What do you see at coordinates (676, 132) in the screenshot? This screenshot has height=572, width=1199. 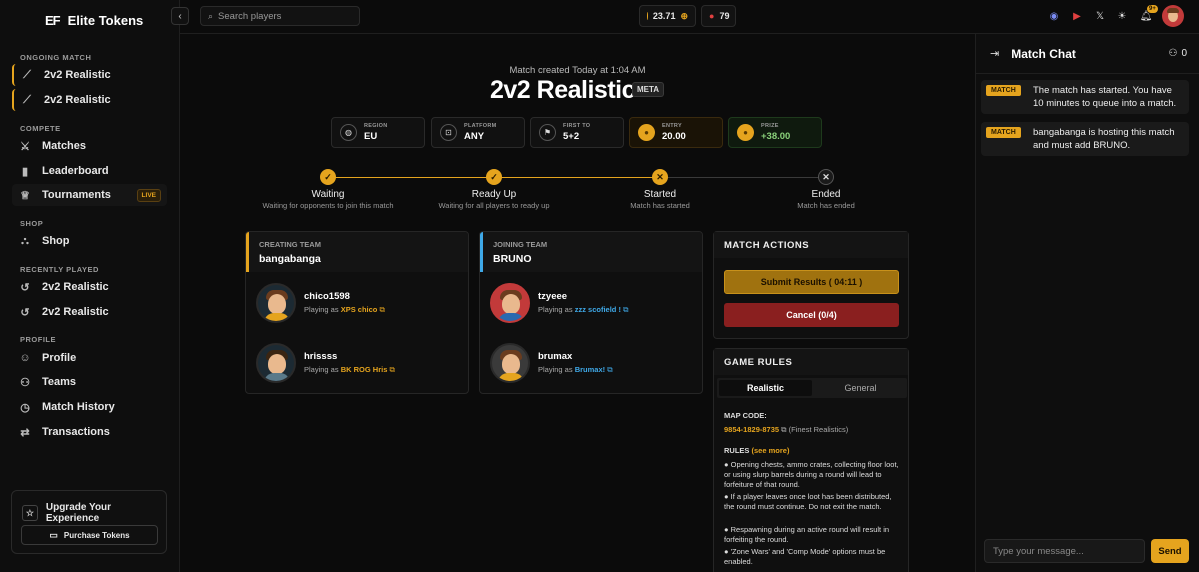 I see `info-entry: ● ENTRY 20.00` at bounding box center [676, 132].